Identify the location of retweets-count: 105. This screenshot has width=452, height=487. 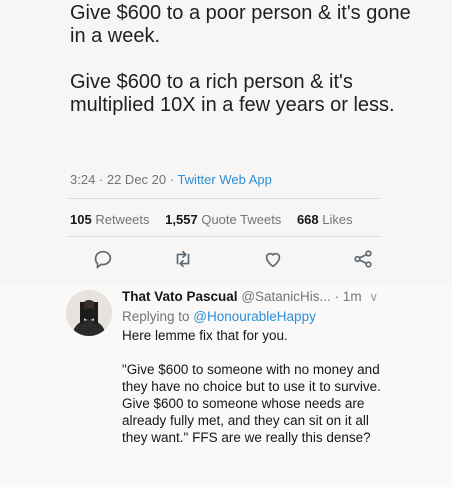
(81, 219).